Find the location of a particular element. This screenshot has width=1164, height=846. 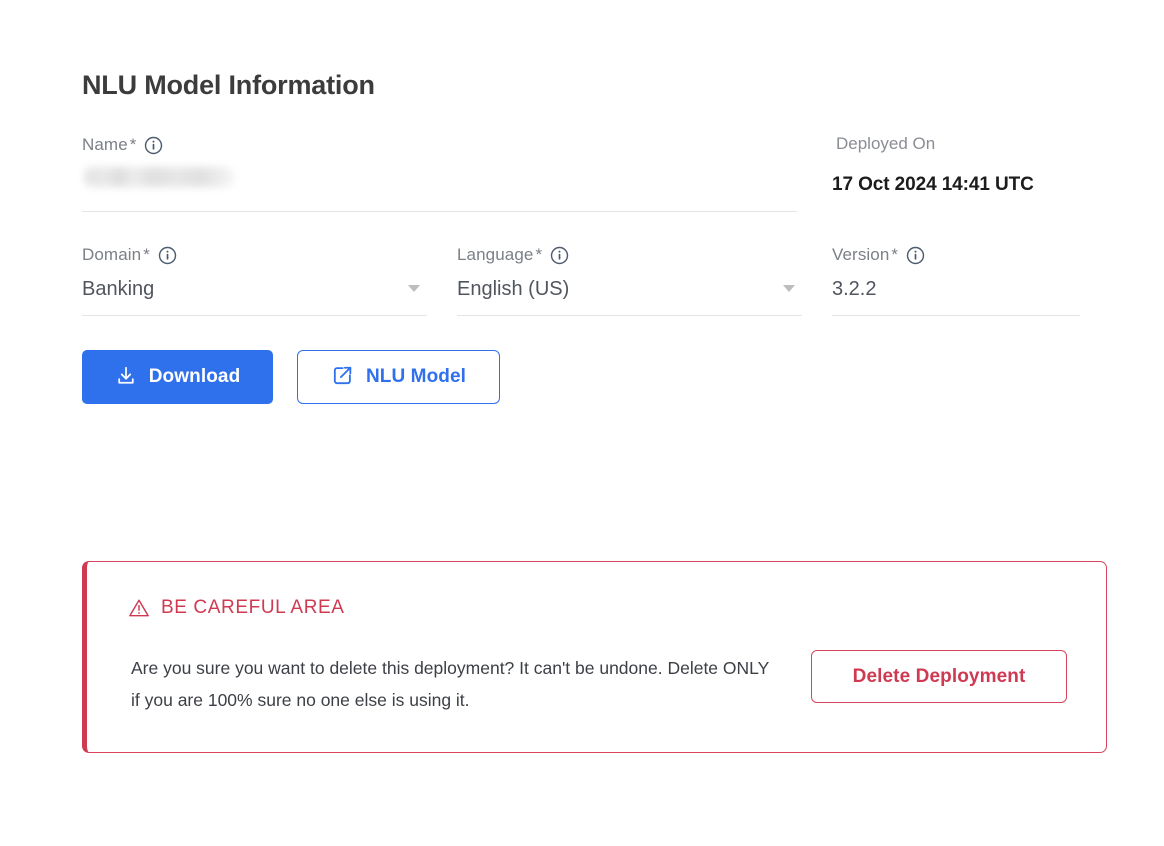

field-name-label-text: Name is located at coordinates (105, 144).